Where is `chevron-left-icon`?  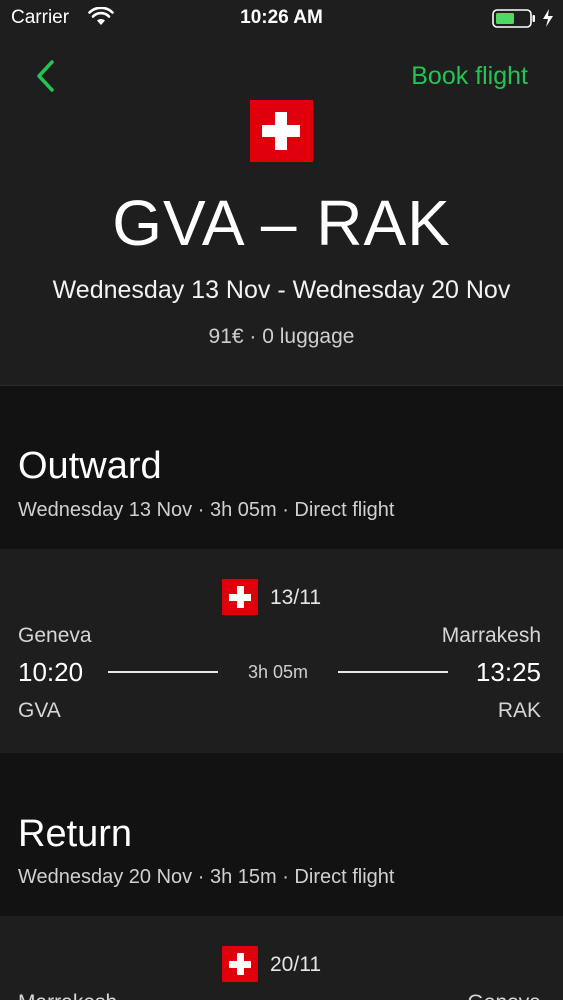
chevron-left-icon is located at coordinates (45, 76).